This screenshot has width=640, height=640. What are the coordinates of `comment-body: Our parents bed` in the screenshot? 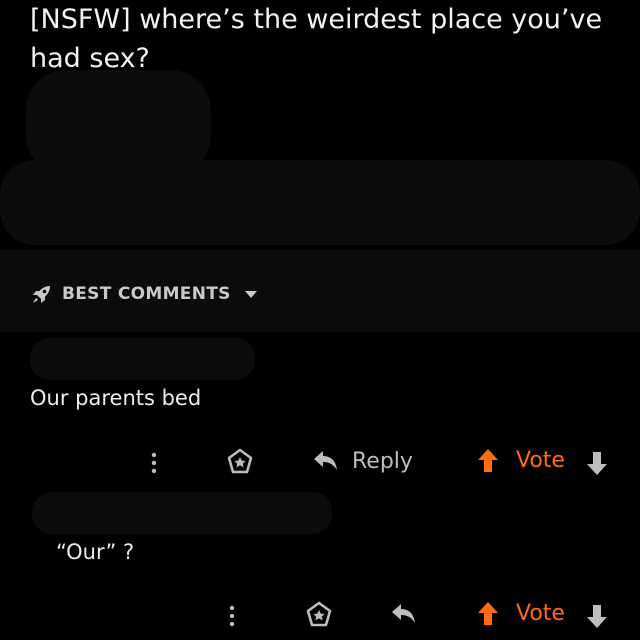 It's located at (116, 398).